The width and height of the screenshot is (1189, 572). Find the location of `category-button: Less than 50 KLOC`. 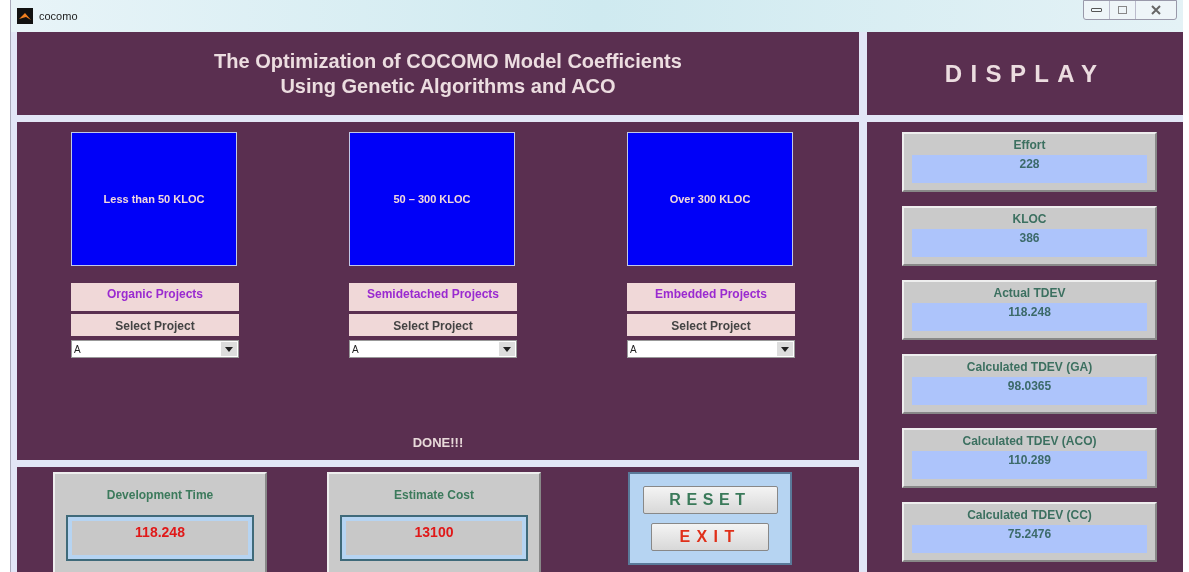

category-button: Less than 50 KLOC is located at coordinates (154, 199).